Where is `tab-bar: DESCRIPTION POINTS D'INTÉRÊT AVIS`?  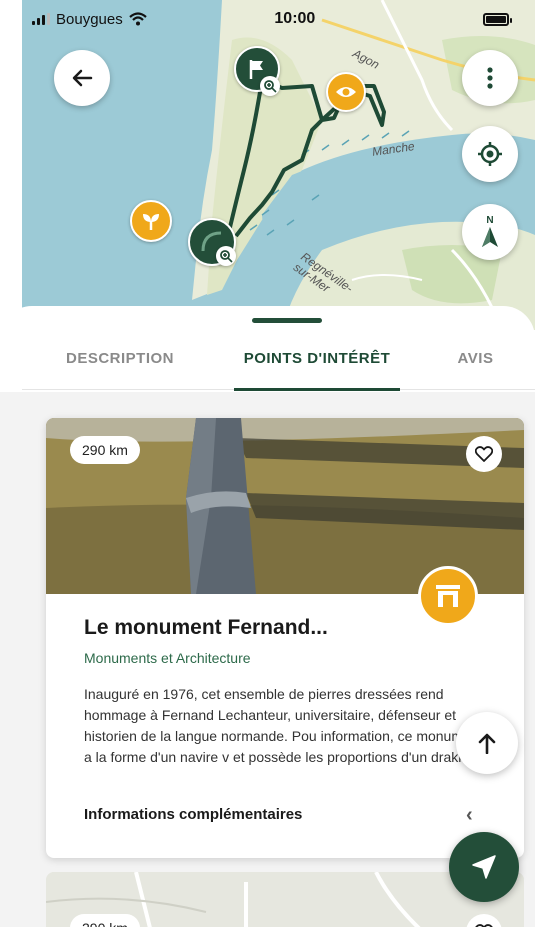 tab-bar: DESCRIPTION POINTS D'INTÉRÊT AVIS is located at coordinates (278, 367).